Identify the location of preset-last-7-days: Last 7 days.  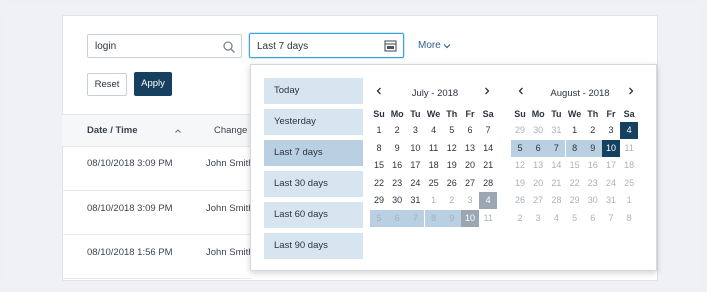
(313, 153).